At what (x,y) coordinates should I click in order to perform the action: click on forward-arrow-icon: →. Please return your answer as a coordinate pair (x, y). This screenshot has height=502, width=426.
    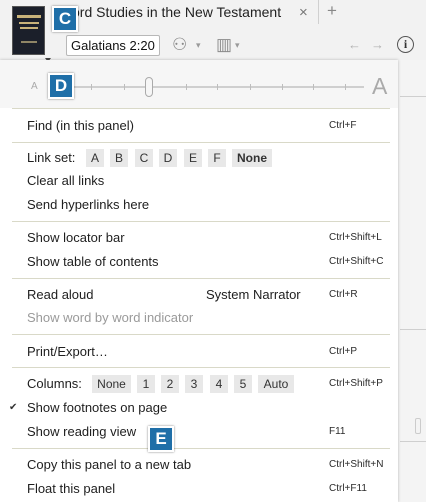
    Looking at the image, I should click on (377, 44).